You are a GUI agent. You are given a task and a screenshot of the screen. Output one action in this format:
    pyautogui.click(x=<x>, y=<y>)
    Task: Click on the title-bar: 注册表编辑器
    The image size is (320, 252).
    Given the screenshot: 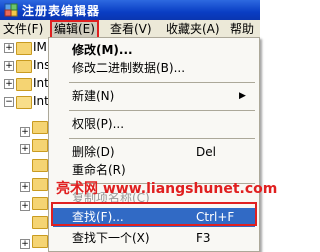 What is the action you would take?
    pyautogui.click(x=130, y=10)
    